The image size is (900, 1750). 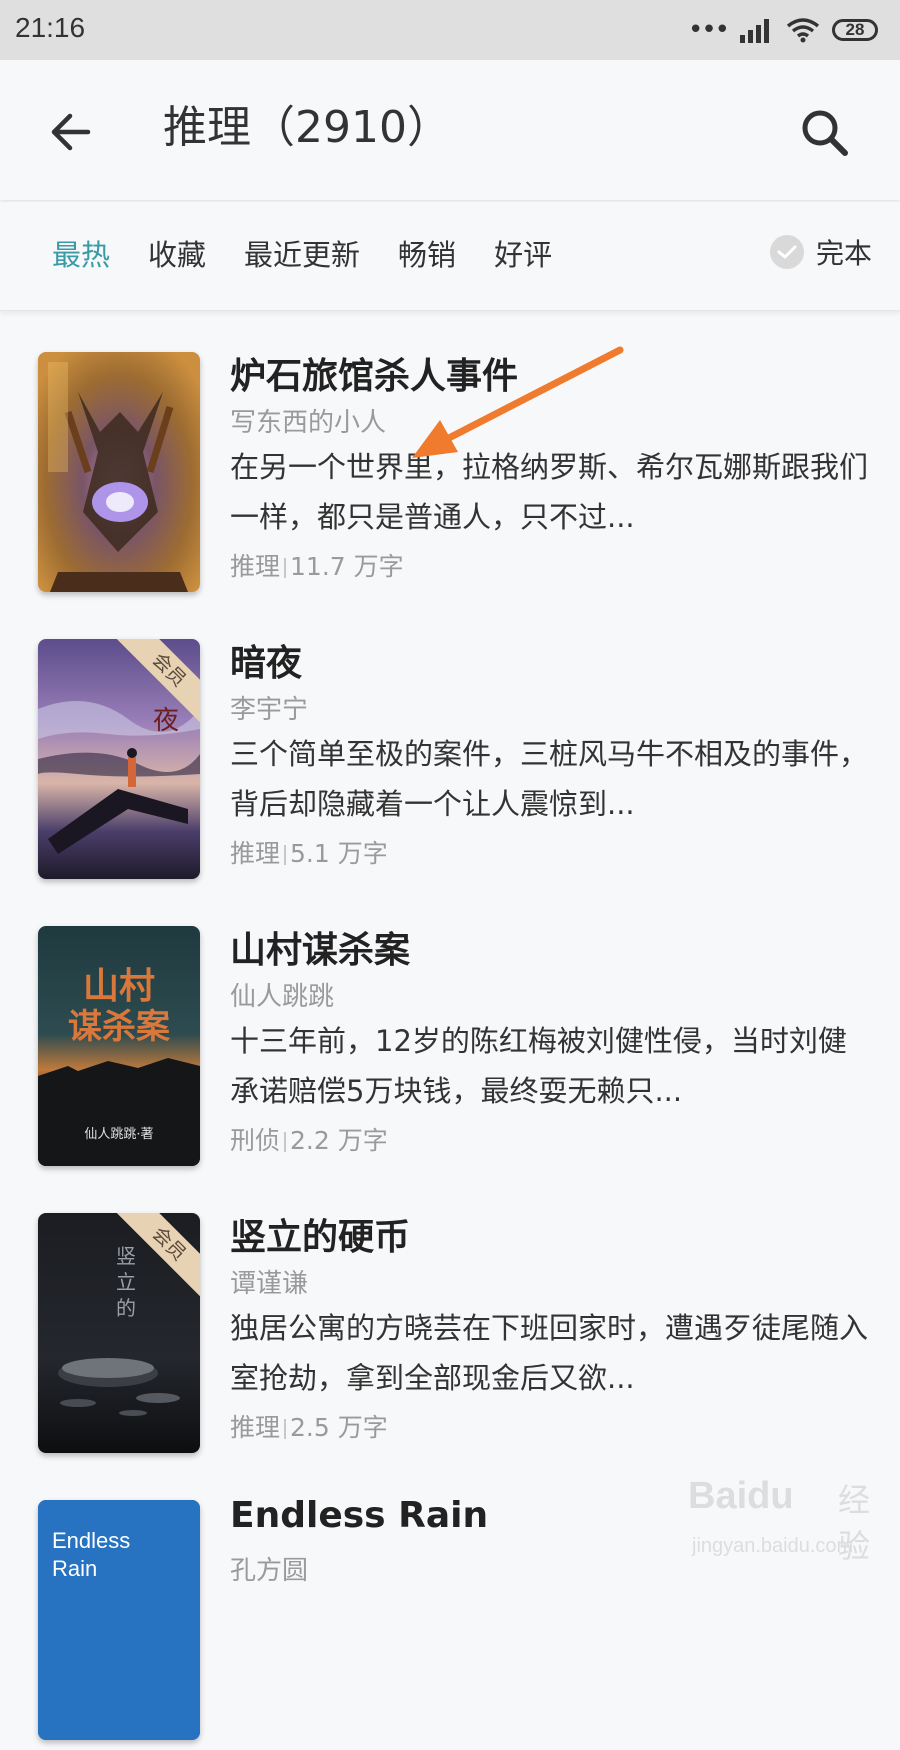 I want to click on cover-author: 仙人跳跳·著, so click(x=118, y=1134).